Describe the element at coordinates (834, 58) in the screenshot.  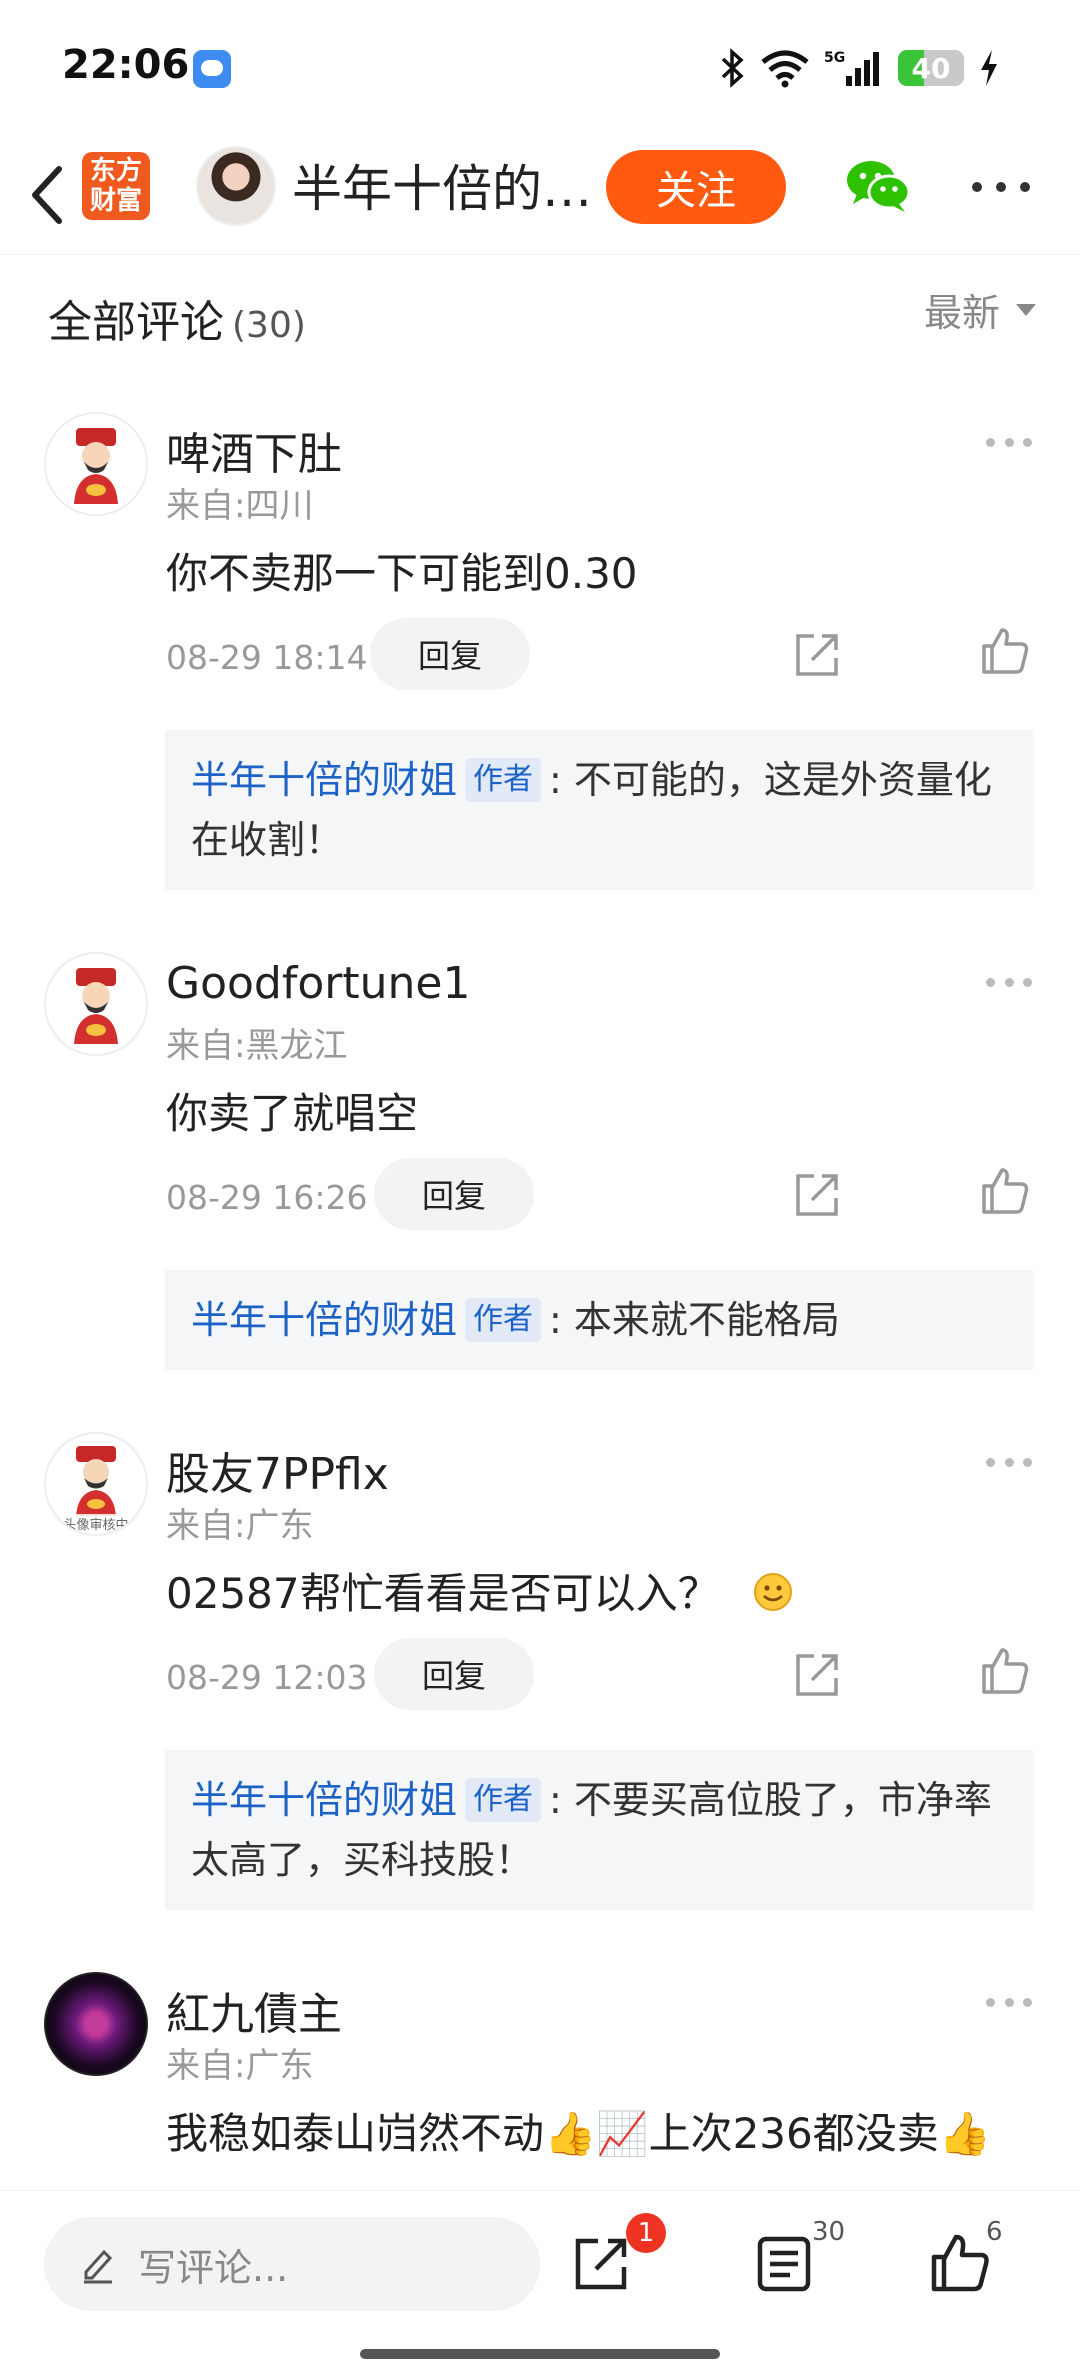
I see `network-type: 5G` at that location.